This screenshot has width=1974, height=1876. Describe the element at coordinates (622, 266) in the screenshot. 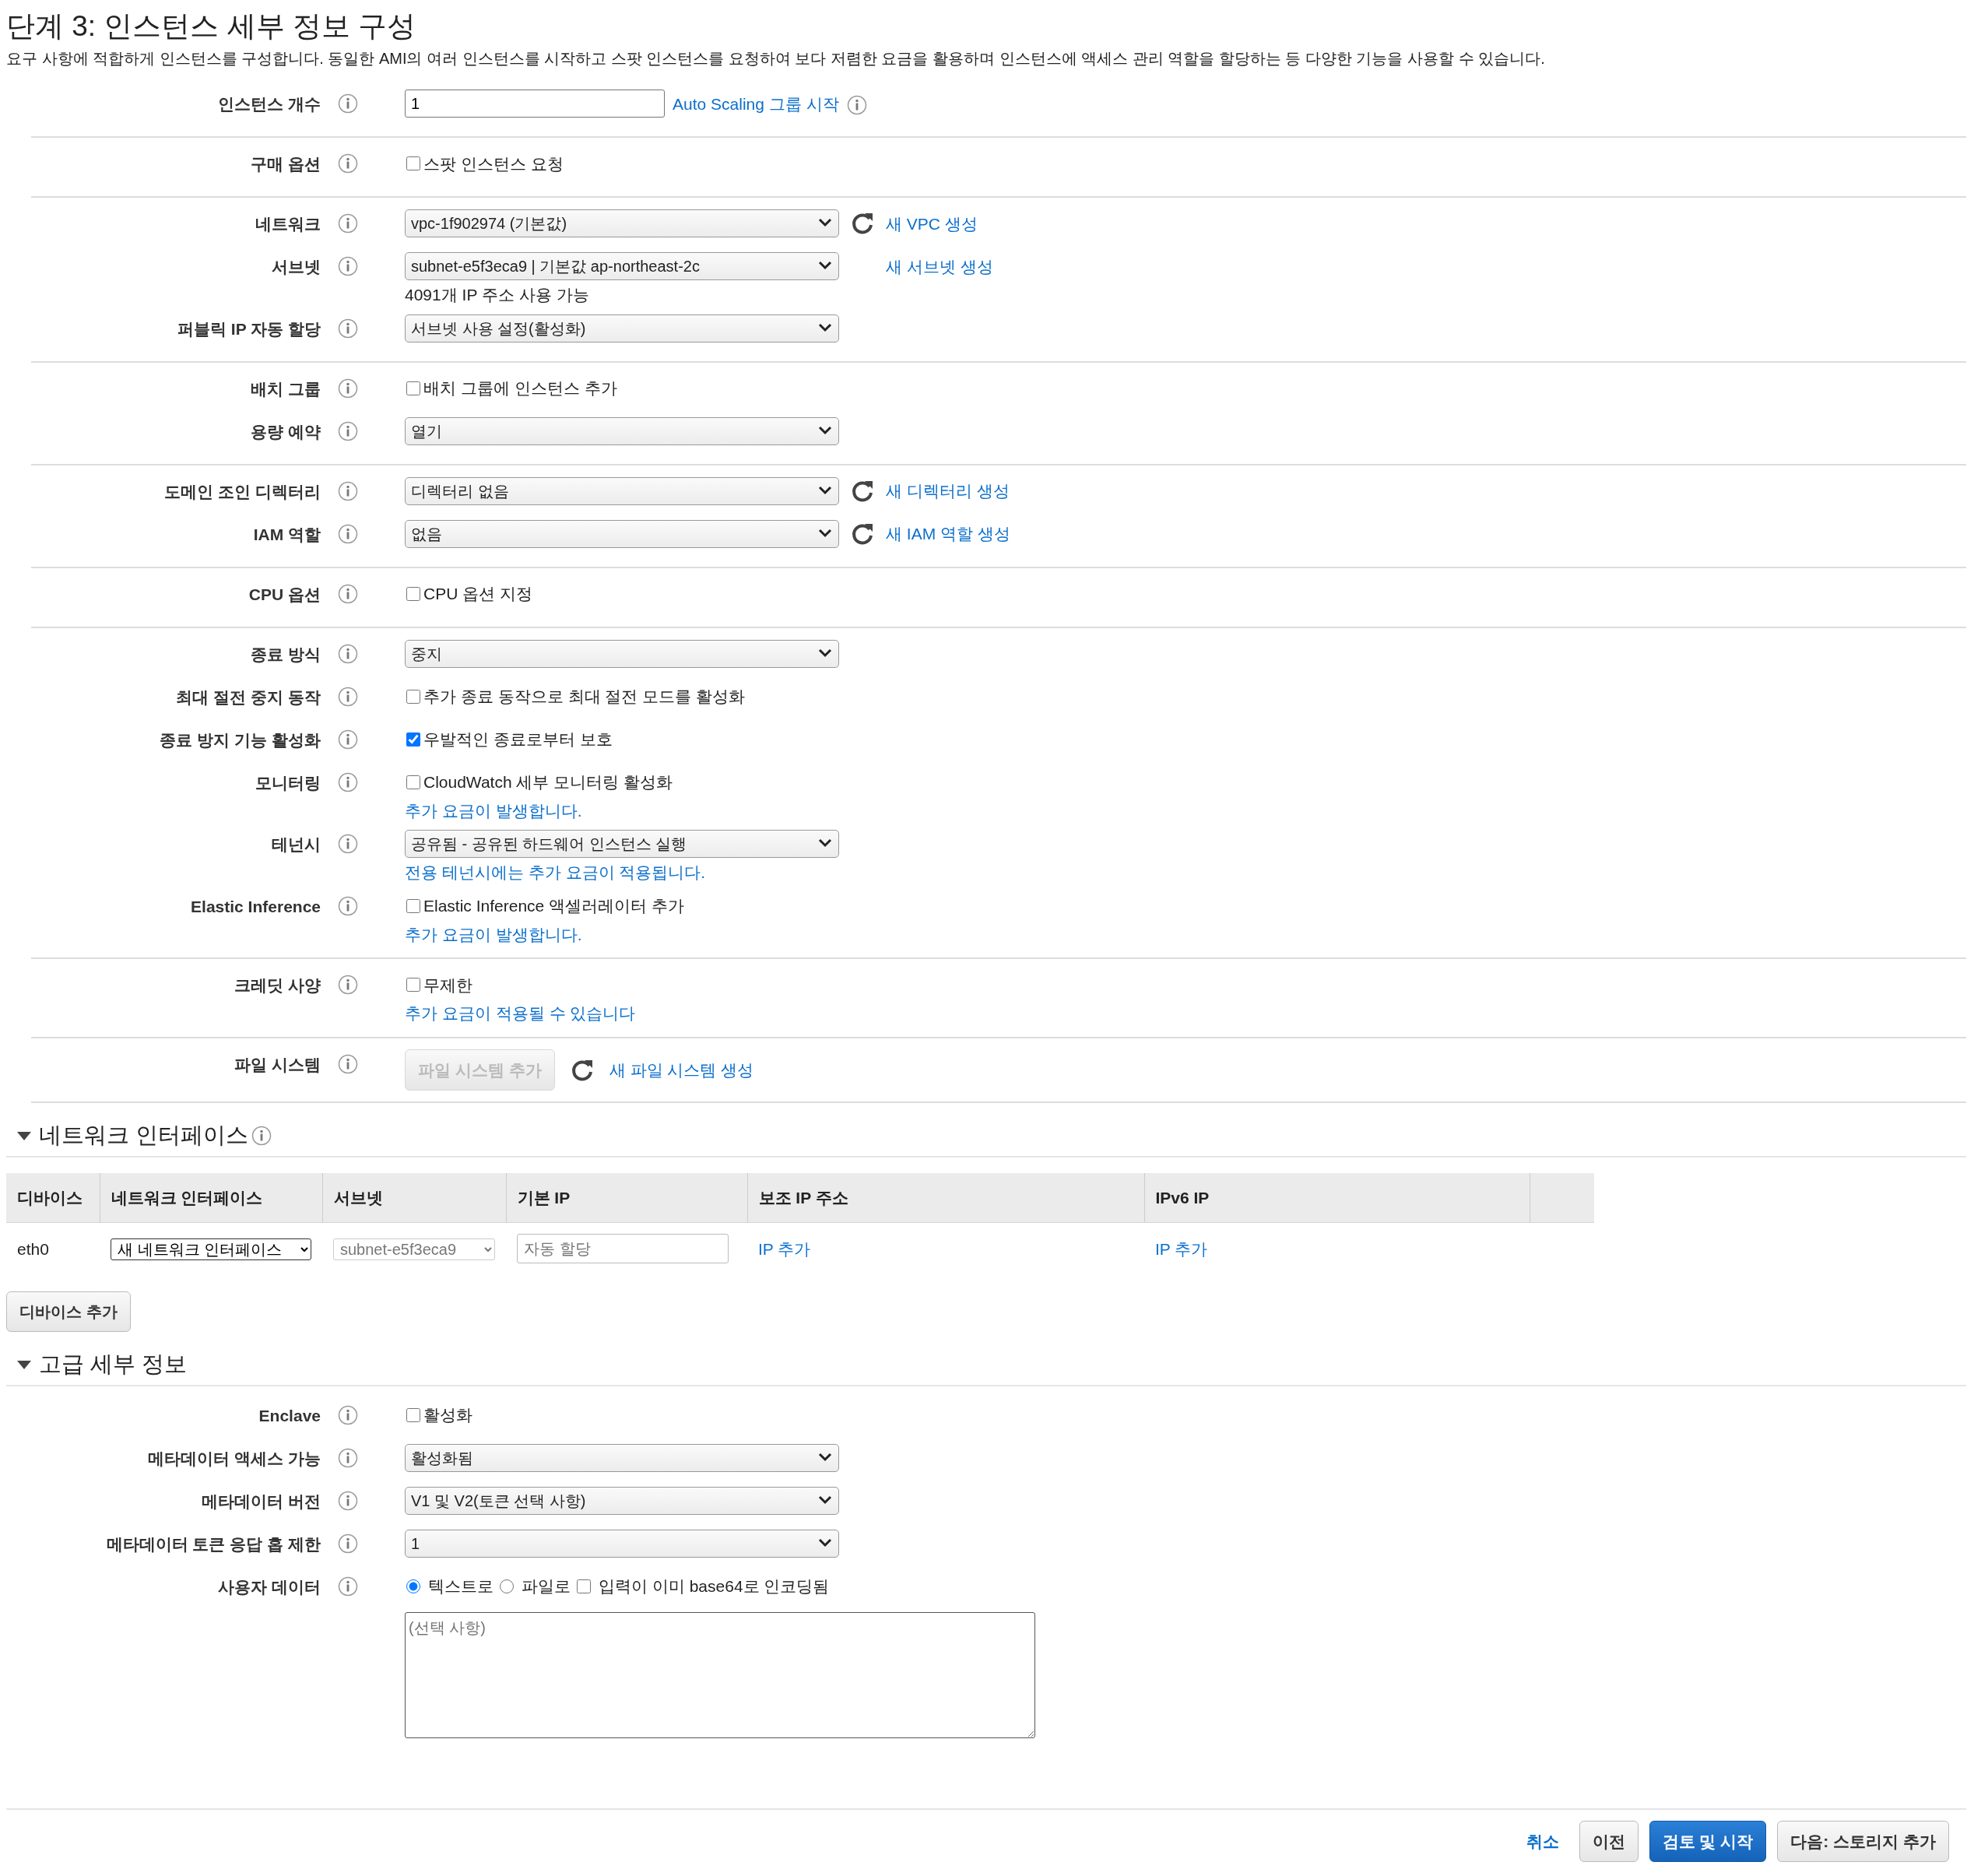

I see `dropdown: subnet-e5f3eca9 | 기본값 ap-northeast-2c` at that location.